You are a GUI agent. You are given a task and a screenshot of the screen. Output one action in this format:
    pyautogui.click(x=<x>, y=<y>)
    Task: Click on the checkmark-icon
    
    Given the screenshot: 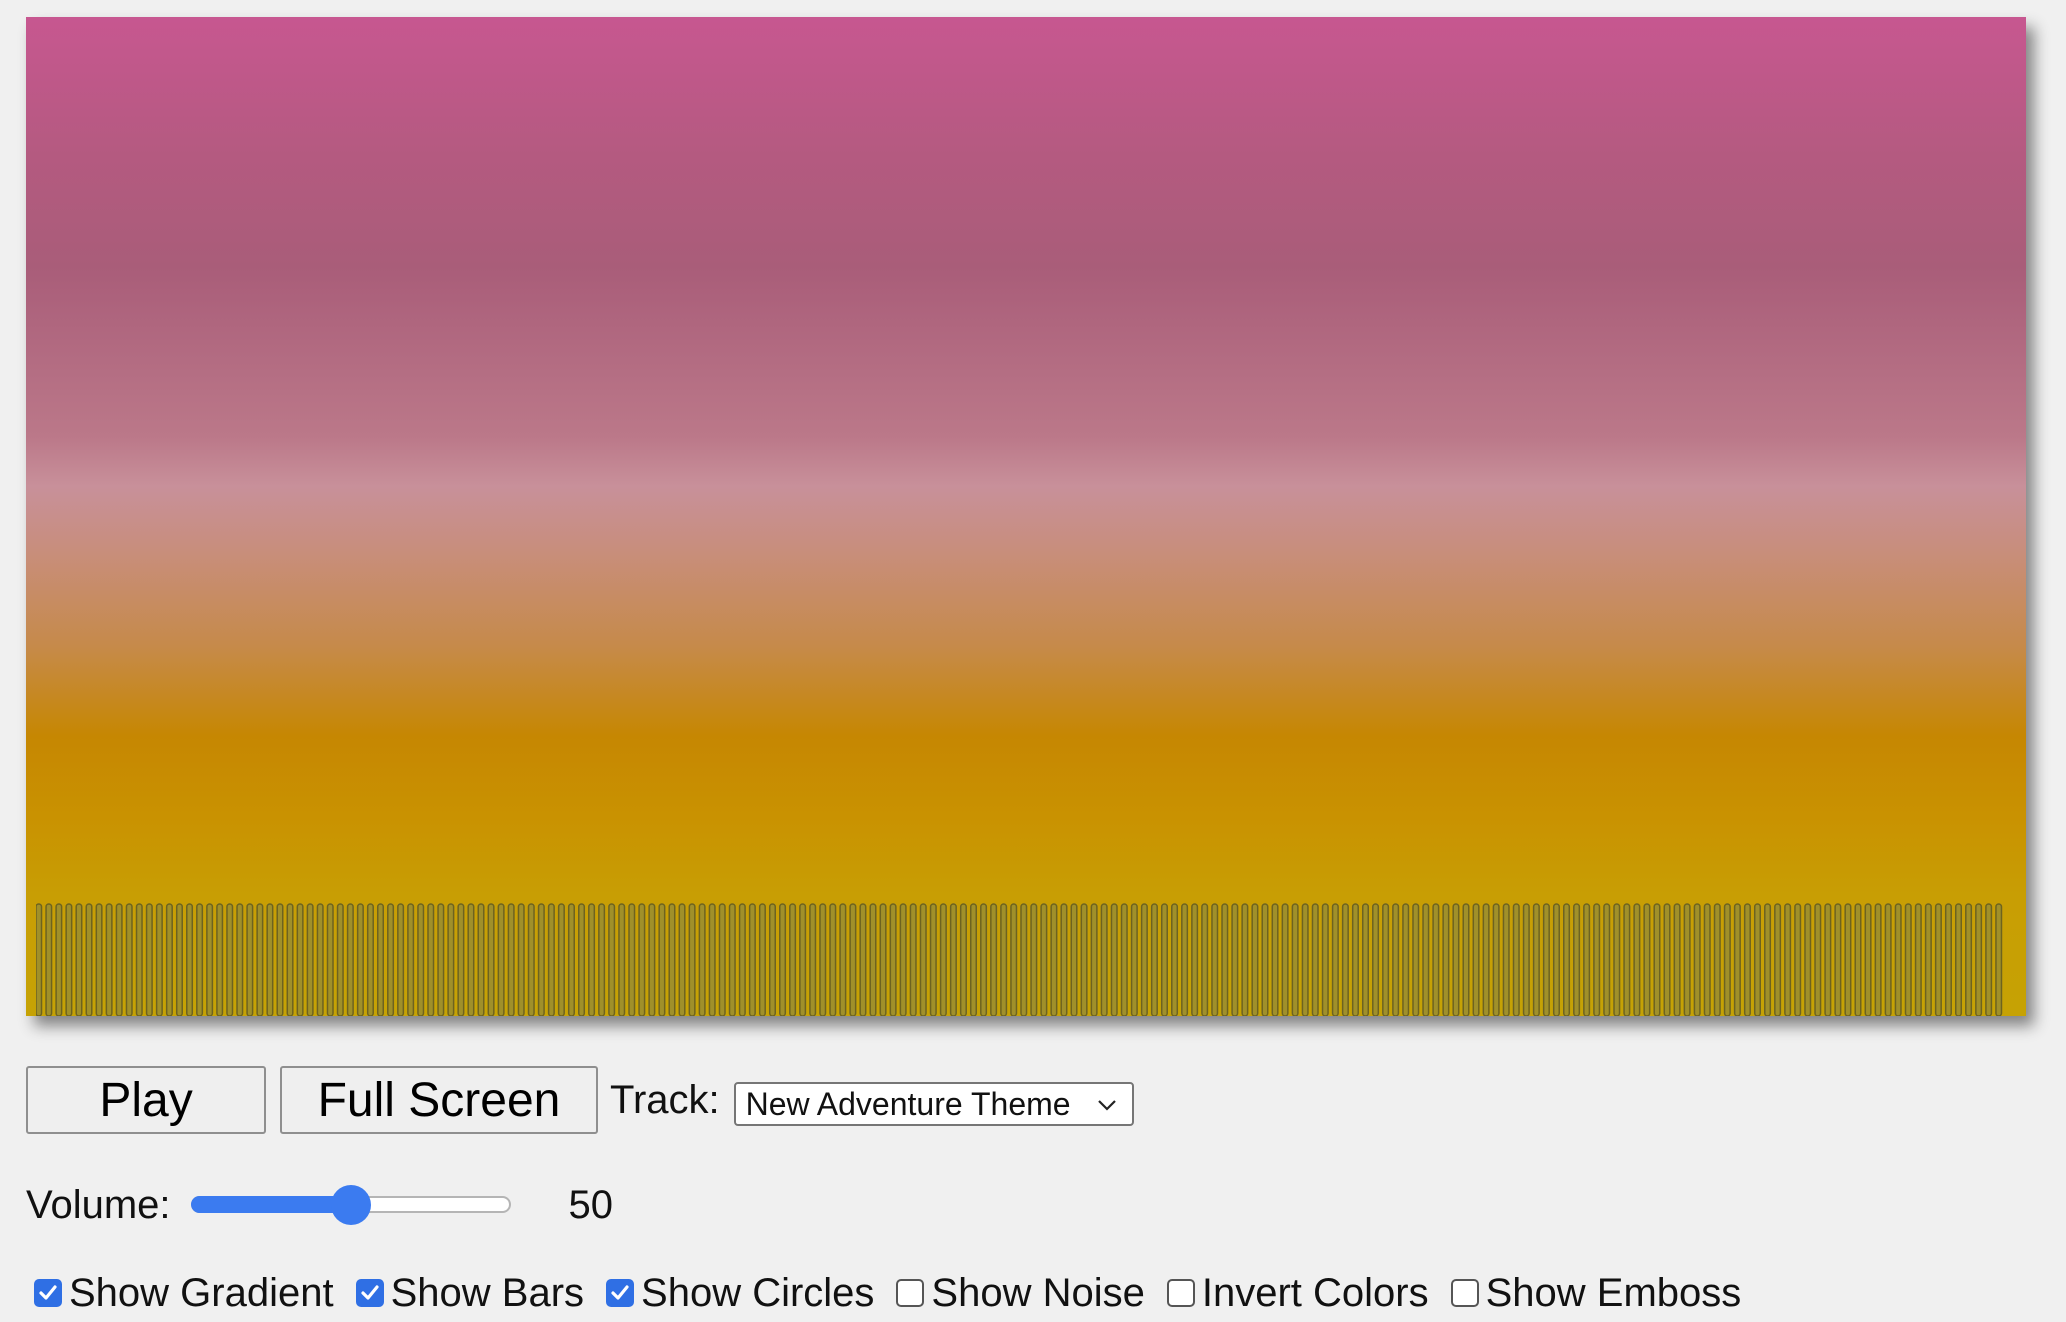 What is the action you would take?
    pyautogui.click(x=620, y=1292)
    